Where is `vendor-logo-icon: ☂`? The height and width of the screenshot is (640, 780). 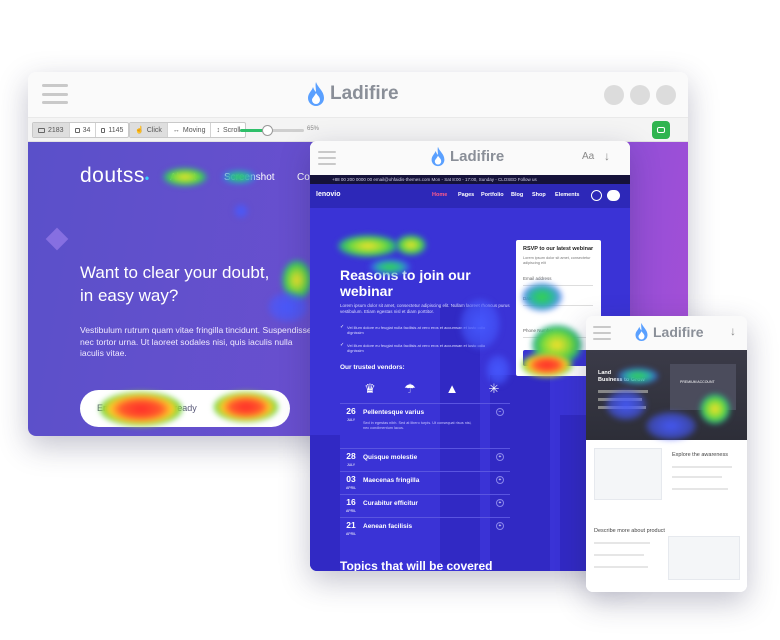 vendor-logo-icon: ☂ is located at coordinates (410, 388).